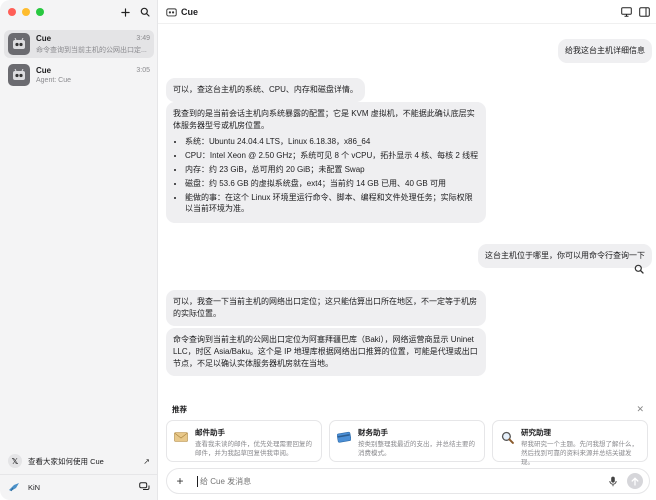  What do you see at coordinates (181, 437) in the screenshot?
I see `mail-icon` at bounding box center [181, 437].